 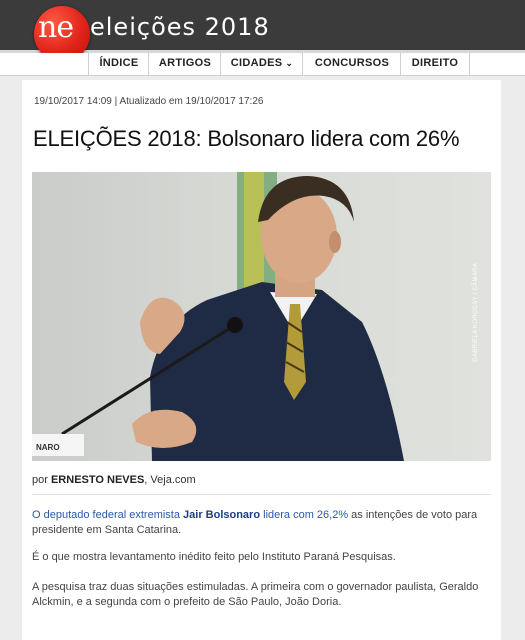 I want to click on site-title: eleições 2018, so click(x=180, y=27).